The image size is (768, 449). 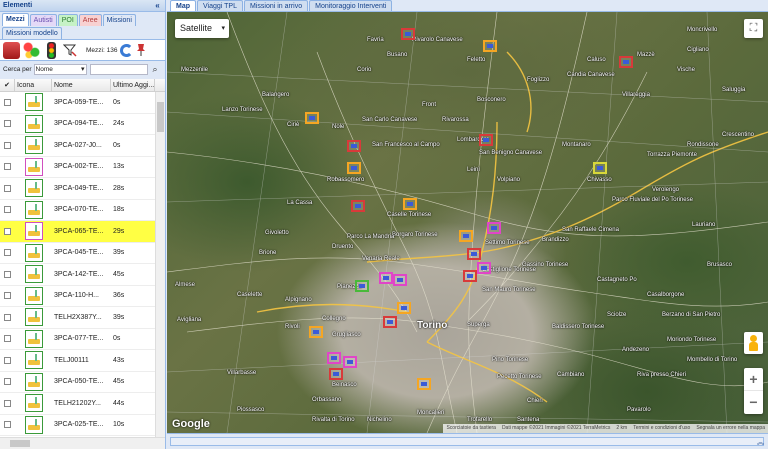 What do you see at coordinates (11, 50) in the screenshot?
I see `vehicles-icon` at bounding box center [11, 50].